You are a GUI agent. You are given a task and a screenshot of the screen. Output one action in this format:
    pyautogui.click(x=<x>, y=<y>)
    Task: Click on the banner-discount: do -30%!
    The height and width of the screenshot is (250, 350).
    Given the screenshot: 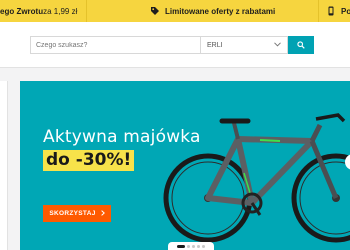 What is the action you would take?
    pyautogui.click(x=89, y=160)
    